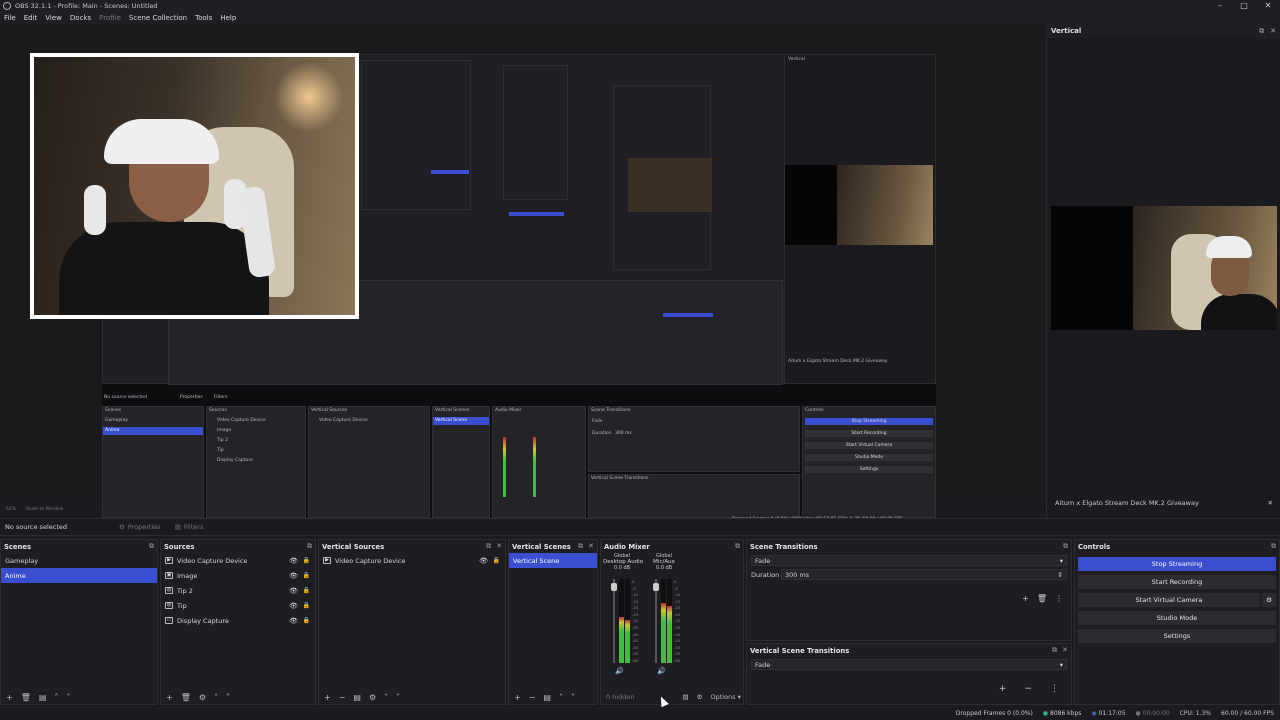  I want to click on menu-edit: Edit, so click(31, 18).